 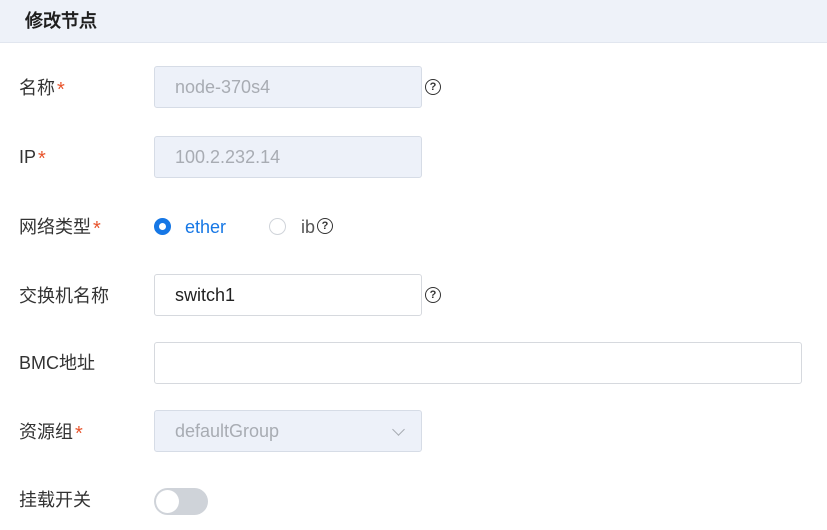 I want to click on radio-ib-label: ib, so click(x=308, y=227).